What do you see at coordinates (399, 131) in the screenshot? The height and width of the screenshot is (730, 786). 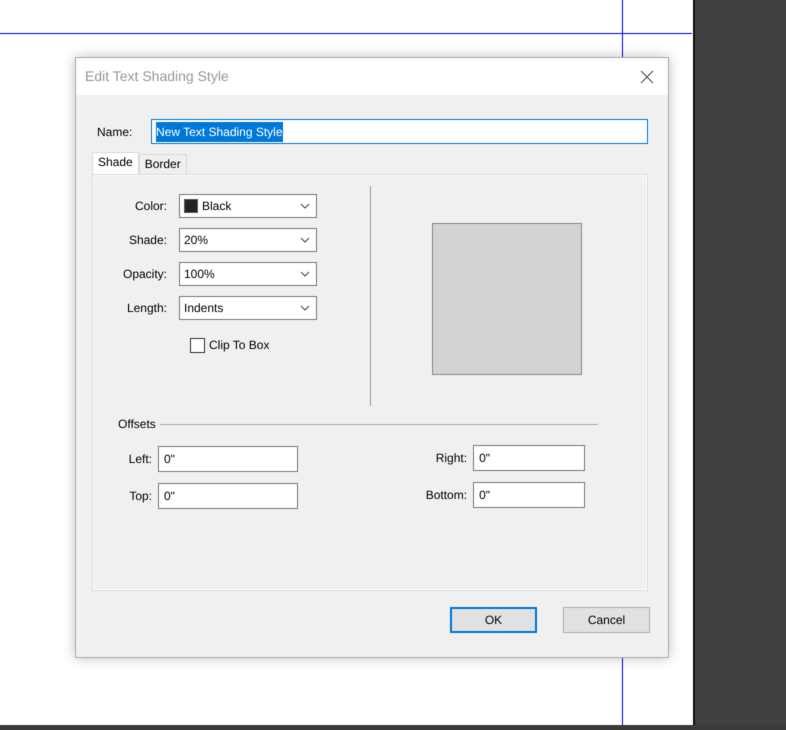 I see `name-field: New Text Shading Style` at bounding box center [399, 131].